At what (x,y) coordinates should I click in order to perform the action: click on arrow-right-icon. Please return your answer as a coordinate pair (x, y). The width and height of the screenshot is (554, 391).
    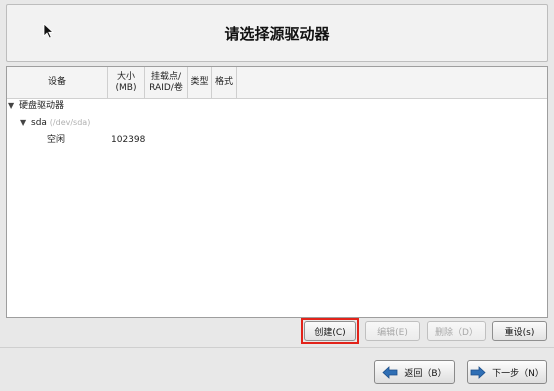
    Looking at the image, I should click on (478, 372).